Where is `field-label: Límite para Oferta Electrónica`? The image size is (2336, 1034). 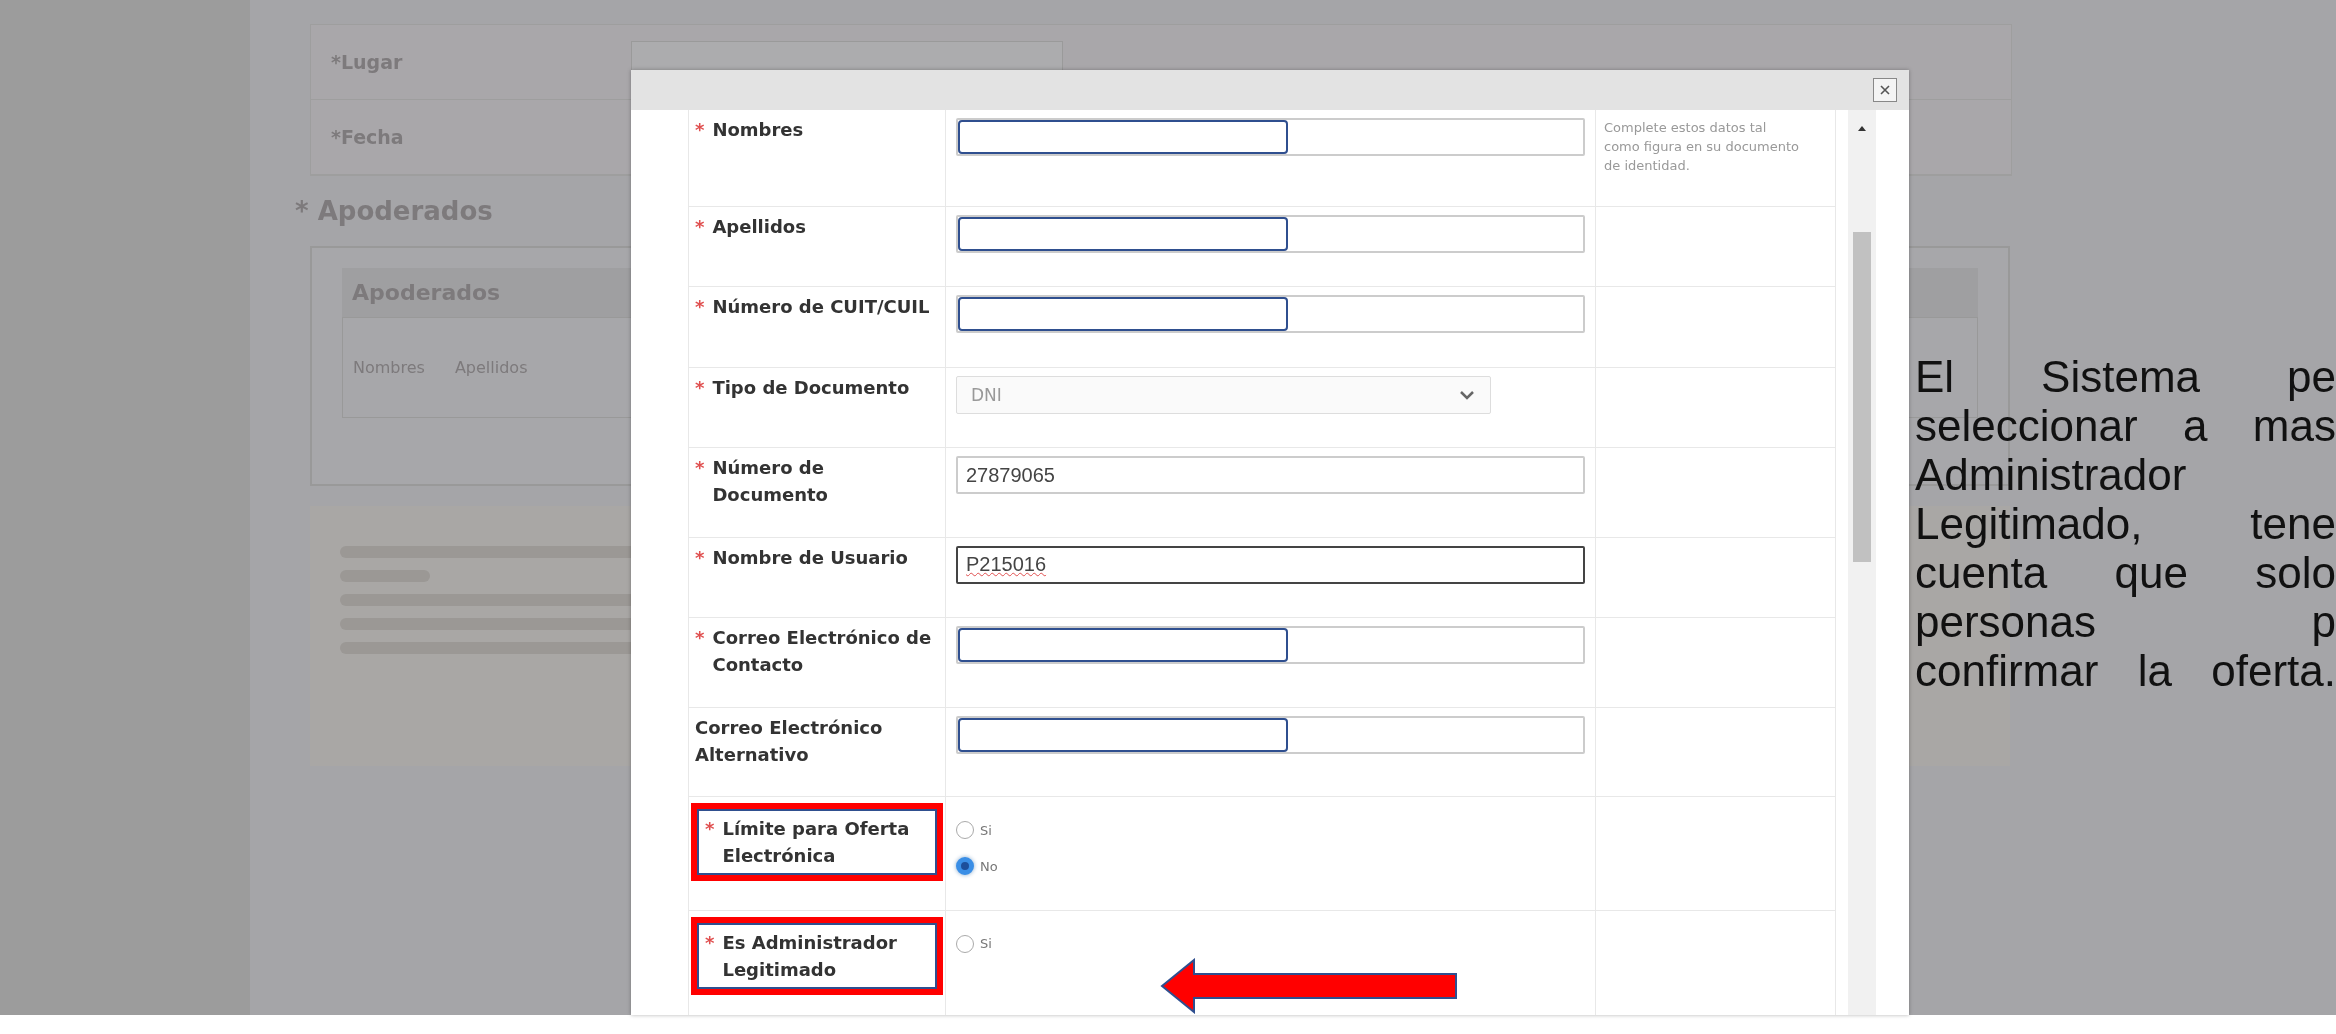 field-label: Límite para Oferta Electrónica is located at coordinates (816, 842).